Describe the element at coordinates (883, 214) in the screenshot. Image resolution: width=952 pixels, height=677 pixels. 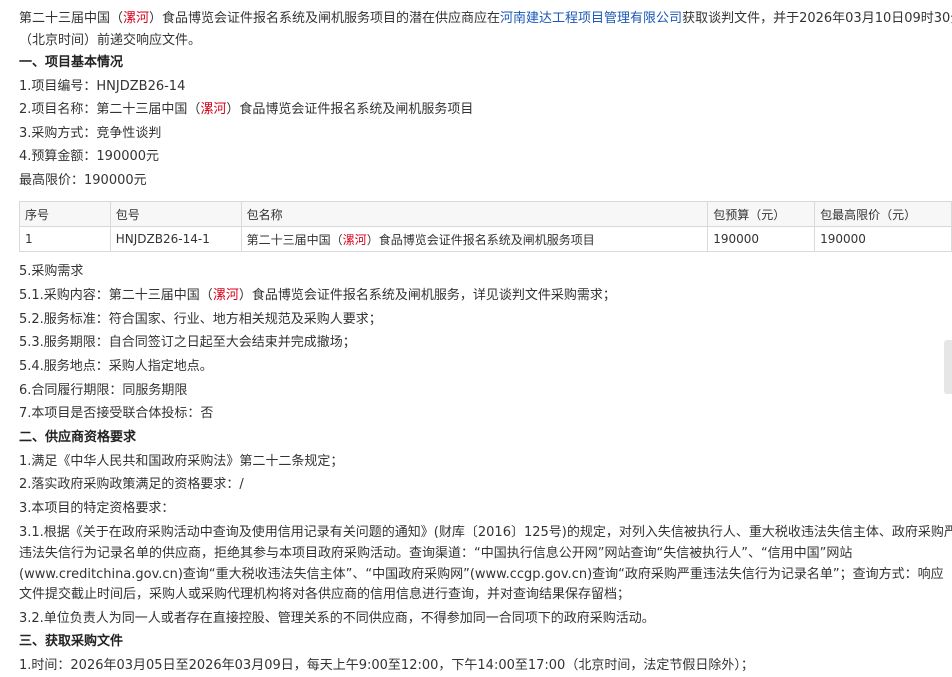
I see `header-max-price: 包最高限价（元）` at that location.